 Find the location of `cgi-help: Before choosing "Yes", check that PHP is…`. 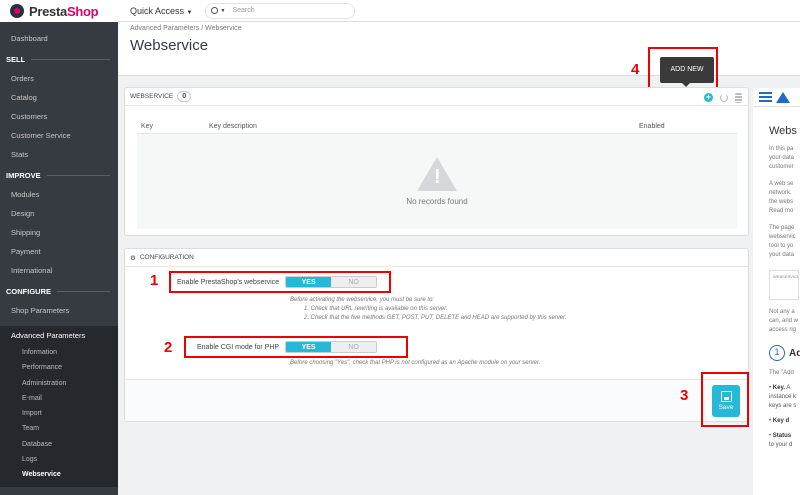

cgi-help: Before choosing "Yes", check that PHP is… is located at coordinates (415, 363).